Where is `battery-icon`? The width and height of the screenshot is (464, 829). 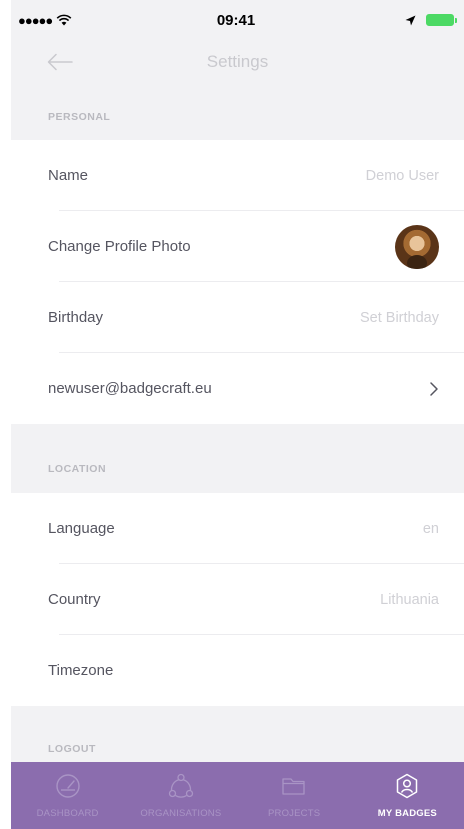 battery-icon is located at coordinates (441, 20).